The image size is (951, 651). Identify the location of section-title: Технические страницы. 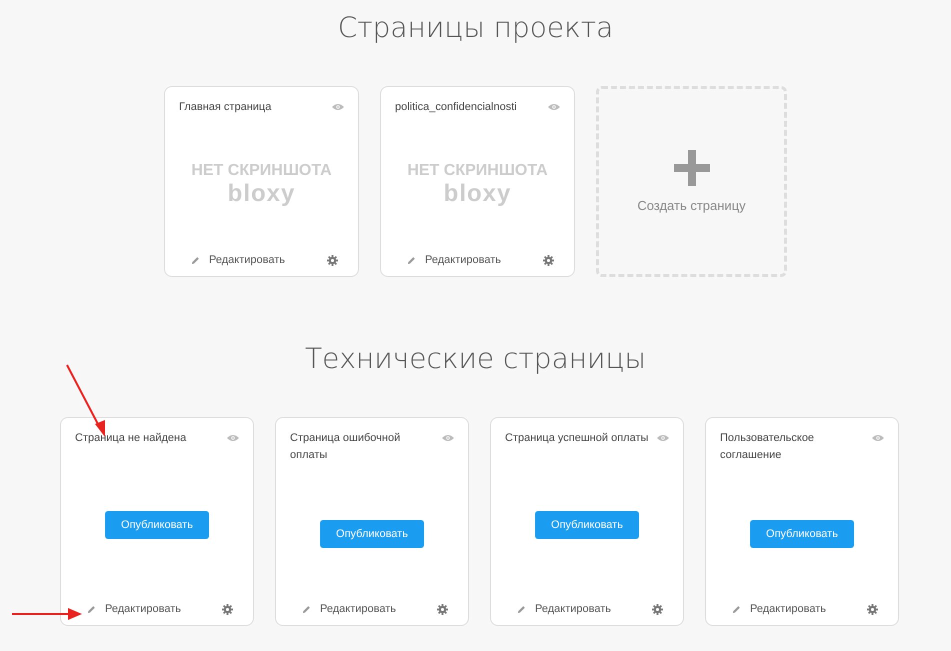
(475, 359).